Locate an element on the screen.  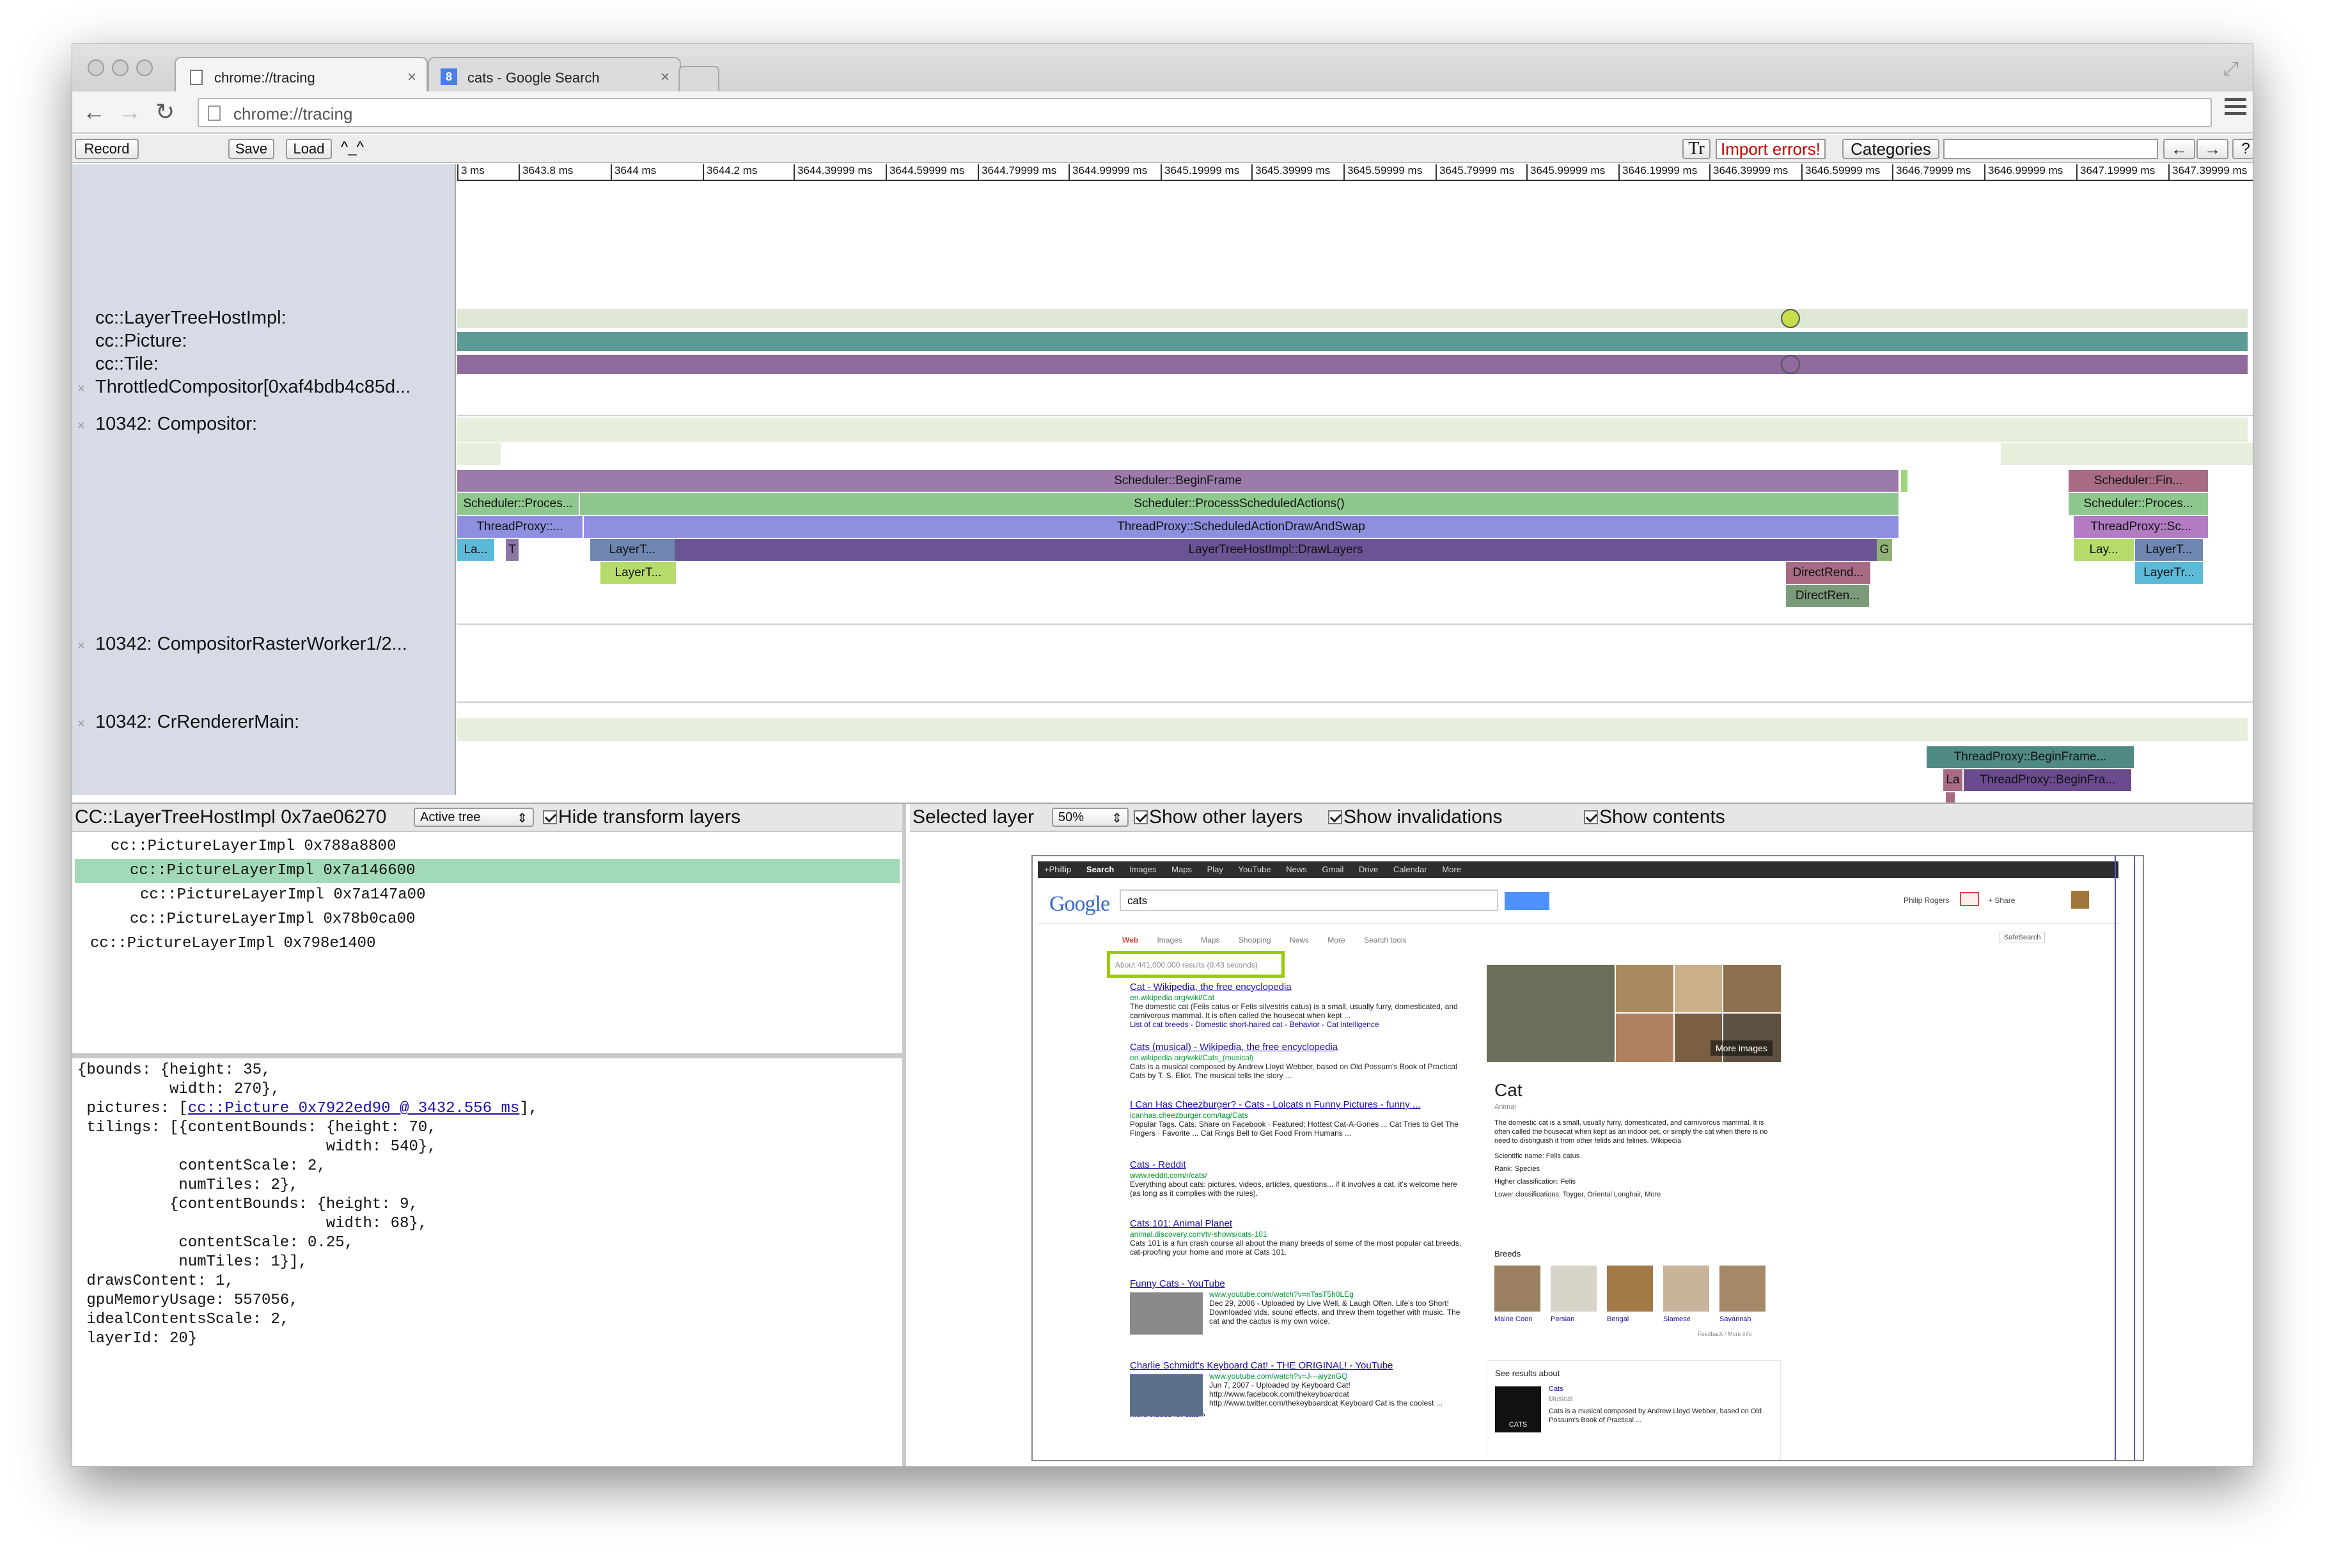
gbar-item: More is located at coordinates (1452, 869).